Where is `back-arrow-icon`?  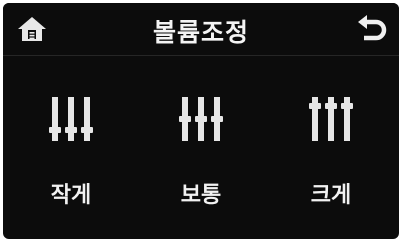
back-arrow-icon is located at coordinates (372, 28).